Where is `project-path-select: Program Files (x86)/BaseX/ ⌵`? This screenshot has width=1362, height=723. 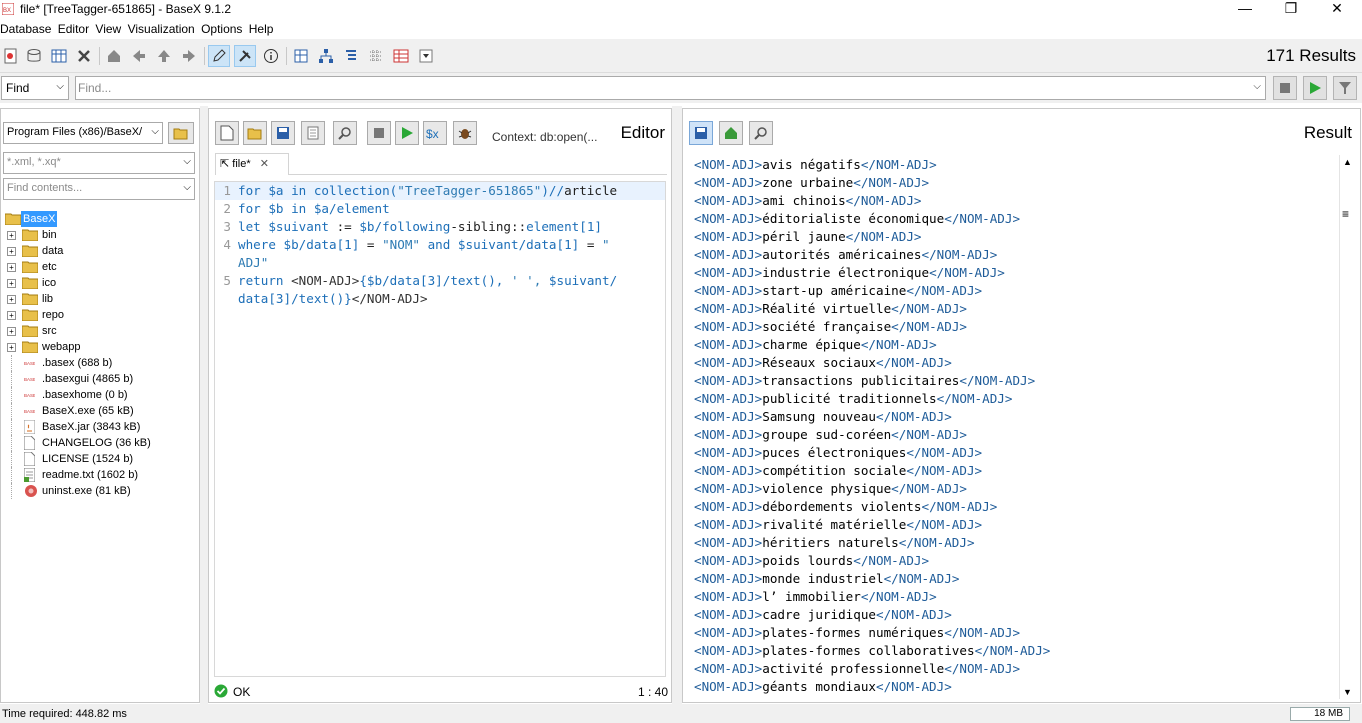
project-path-select: Program Files (x86)/BaseX/ ⌵ is located at coordinates (83, 133).